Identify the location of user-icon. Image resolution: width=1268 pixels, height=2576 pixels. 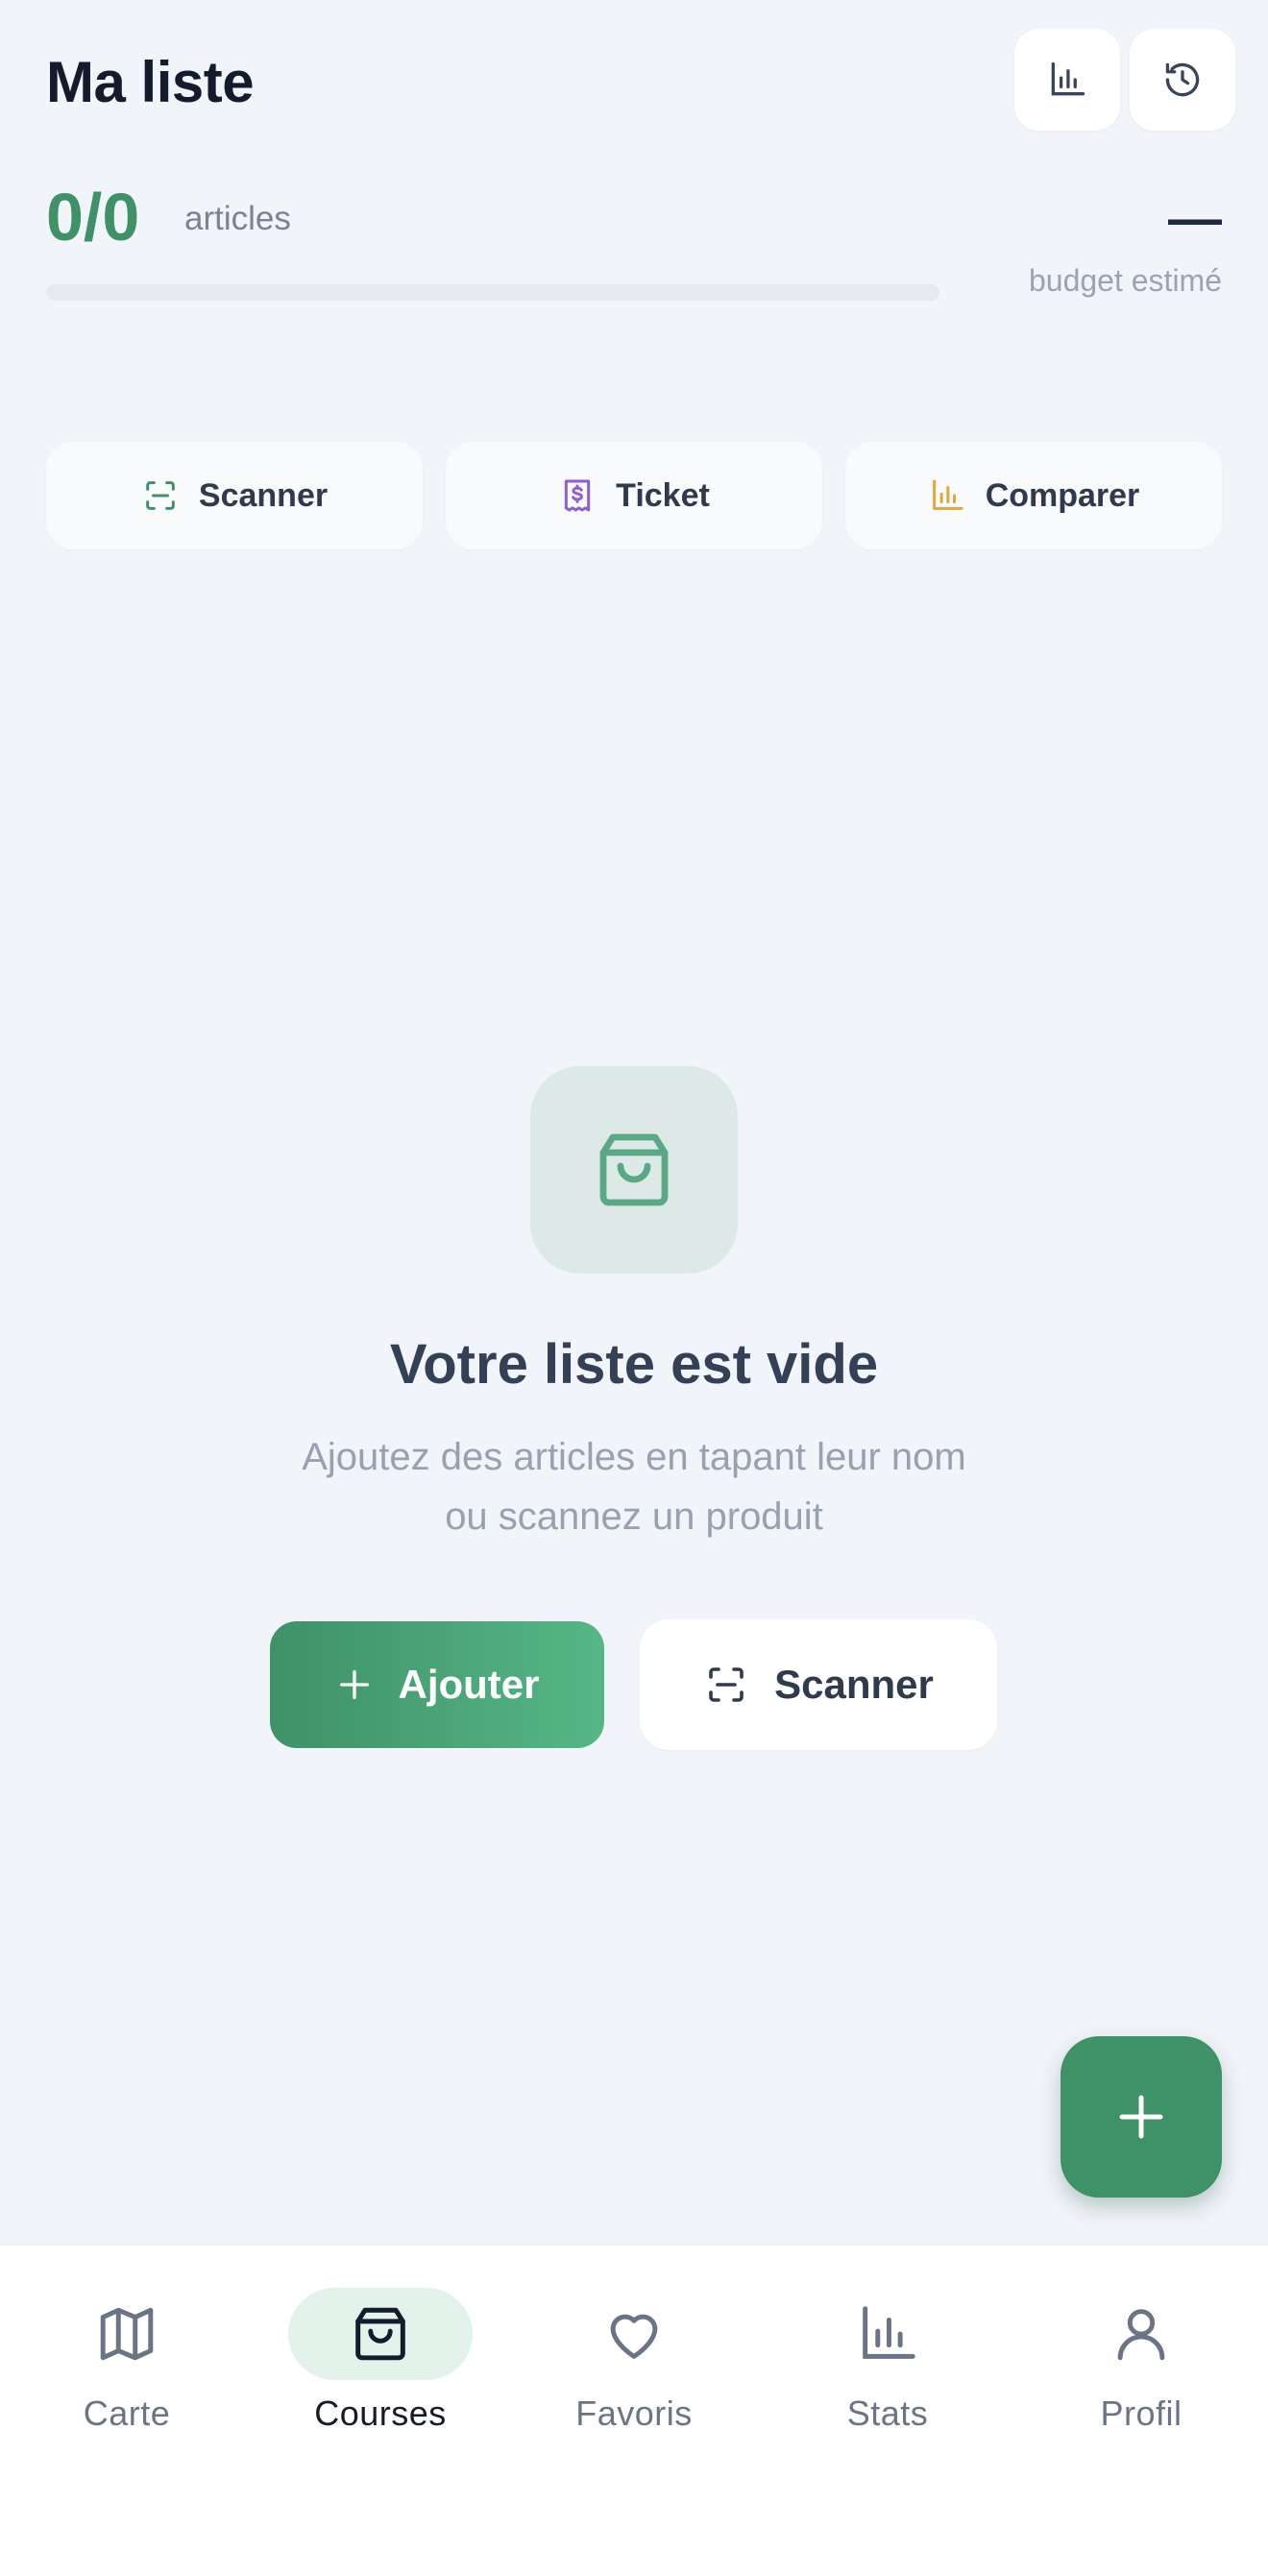
(1141, 2335).